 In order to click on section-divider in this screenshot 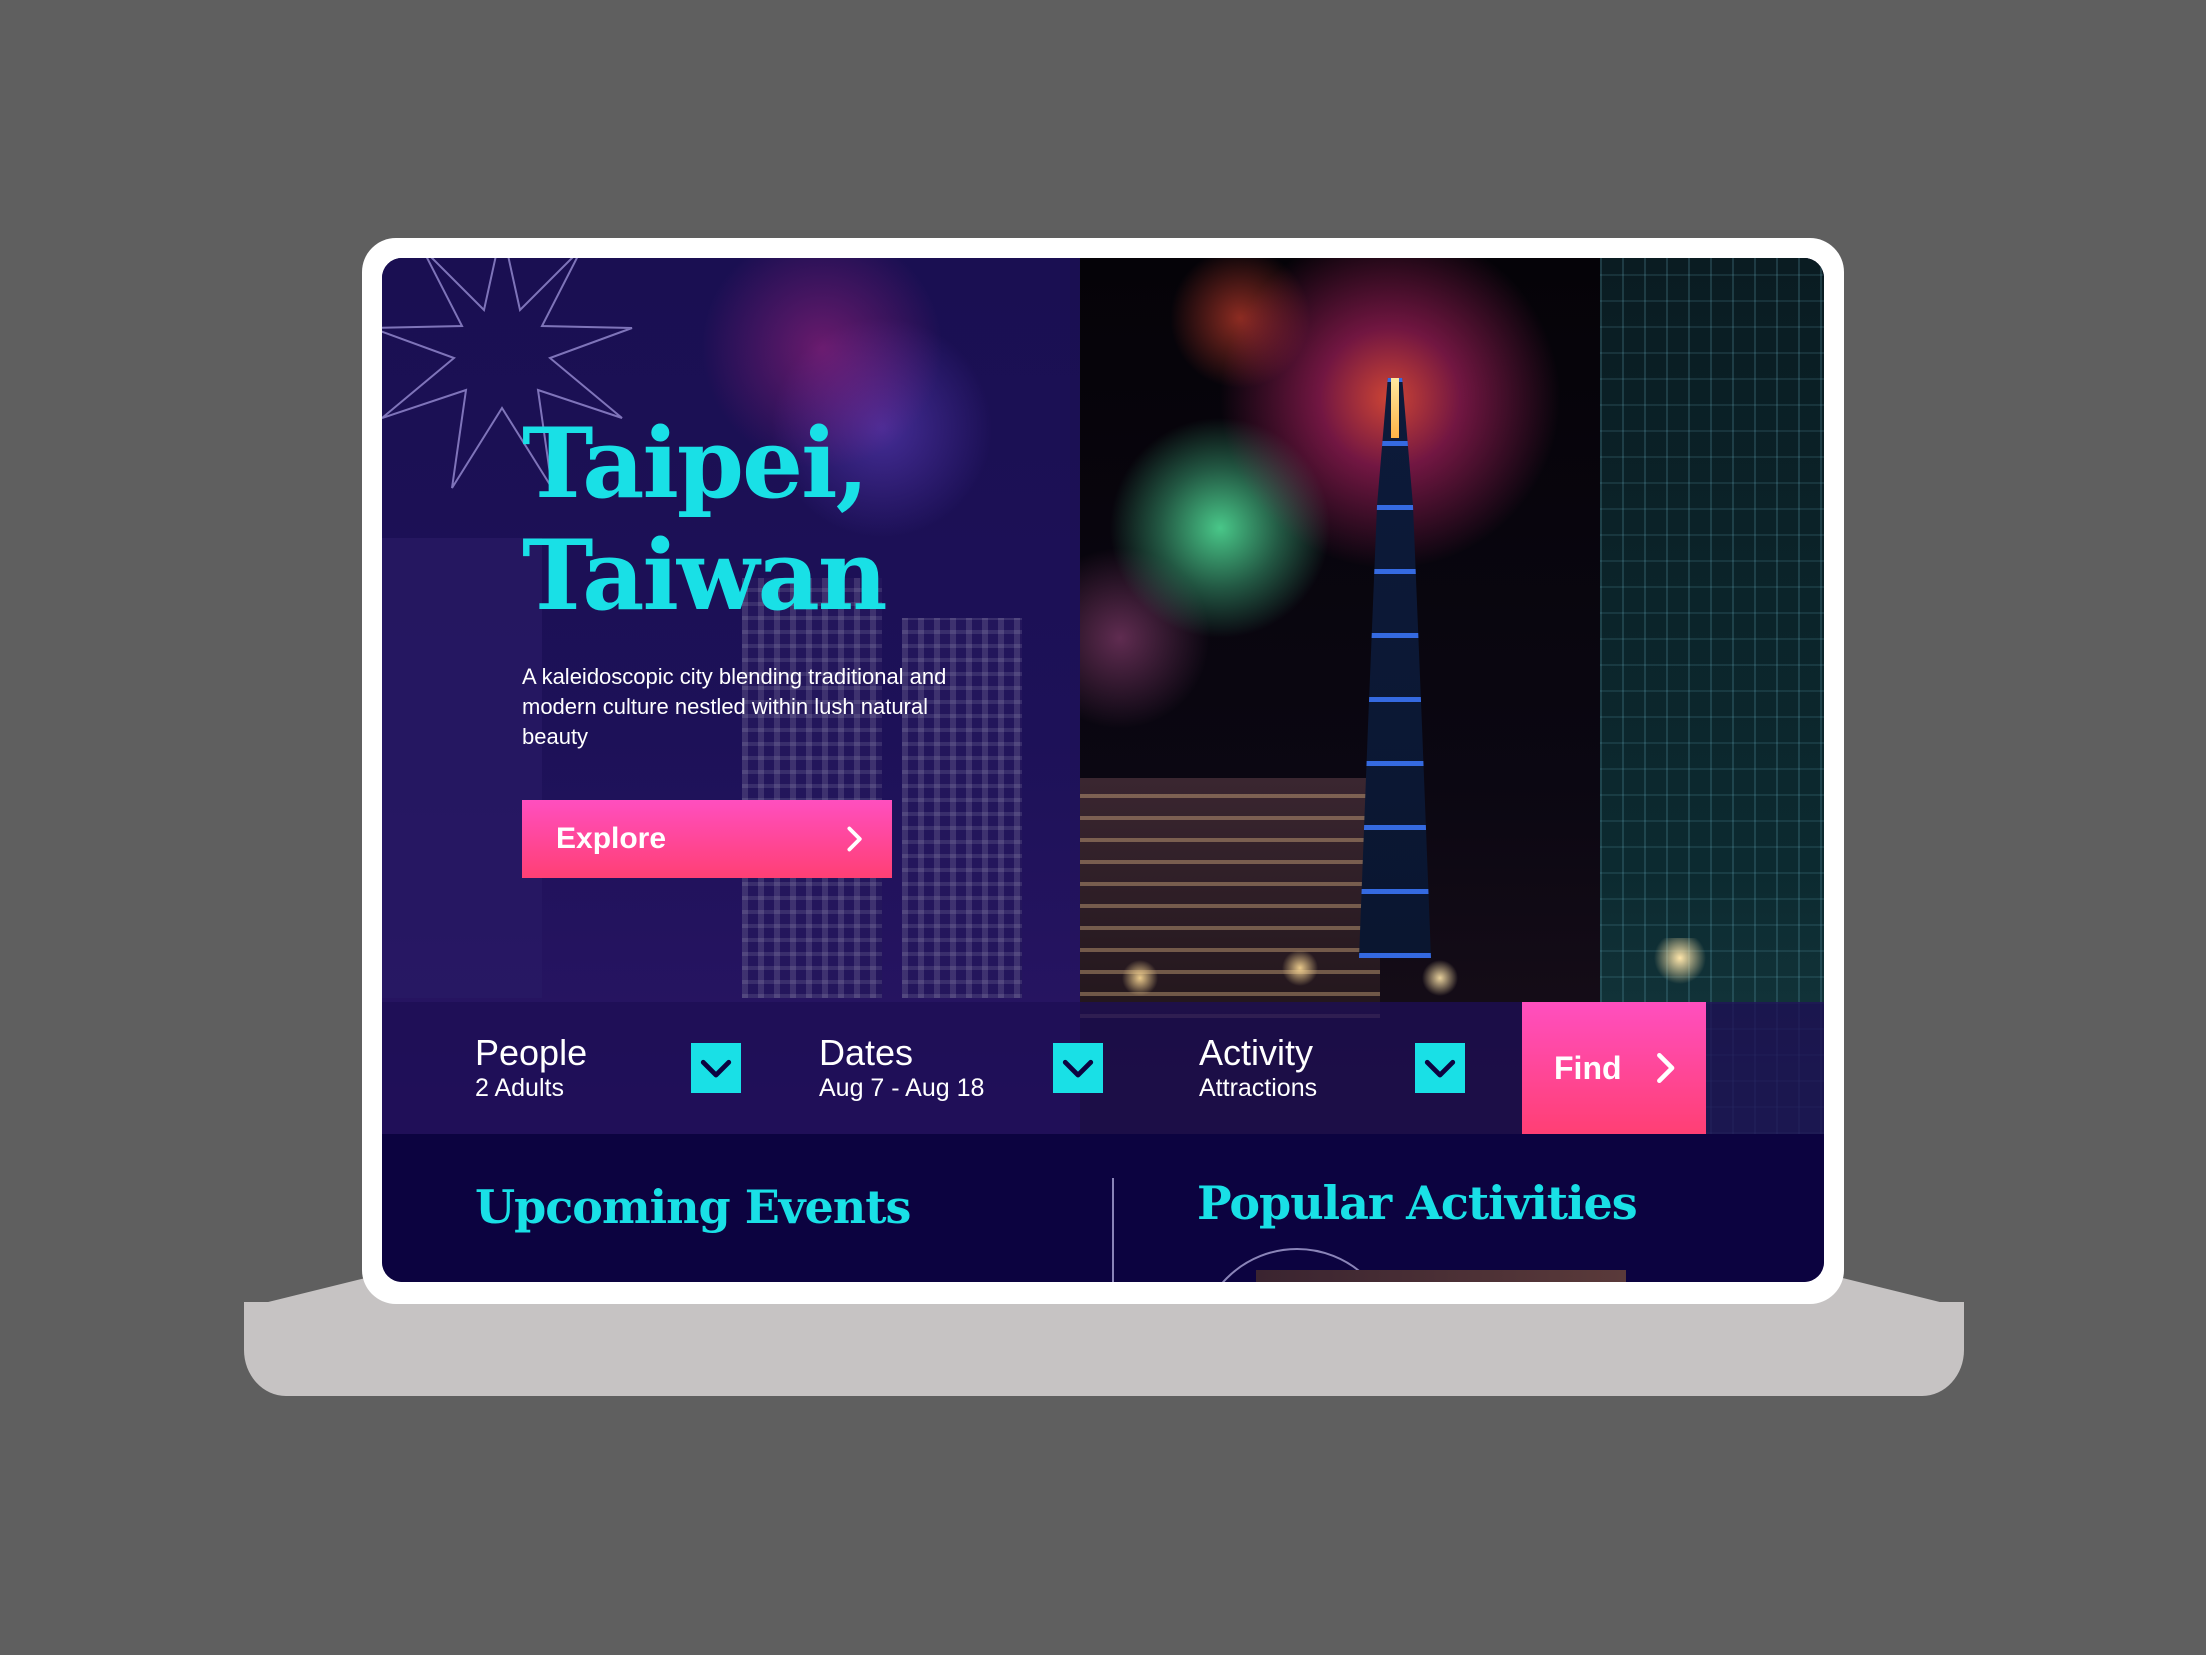, I will do `click(1113, 1230)`.